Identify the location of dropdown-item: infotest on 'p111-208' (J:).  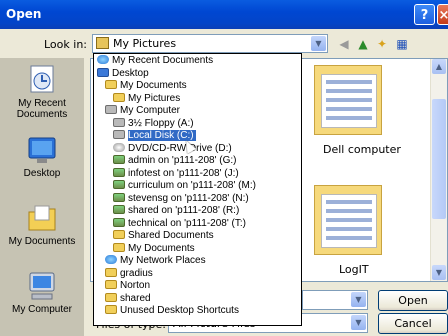
(176, 173).